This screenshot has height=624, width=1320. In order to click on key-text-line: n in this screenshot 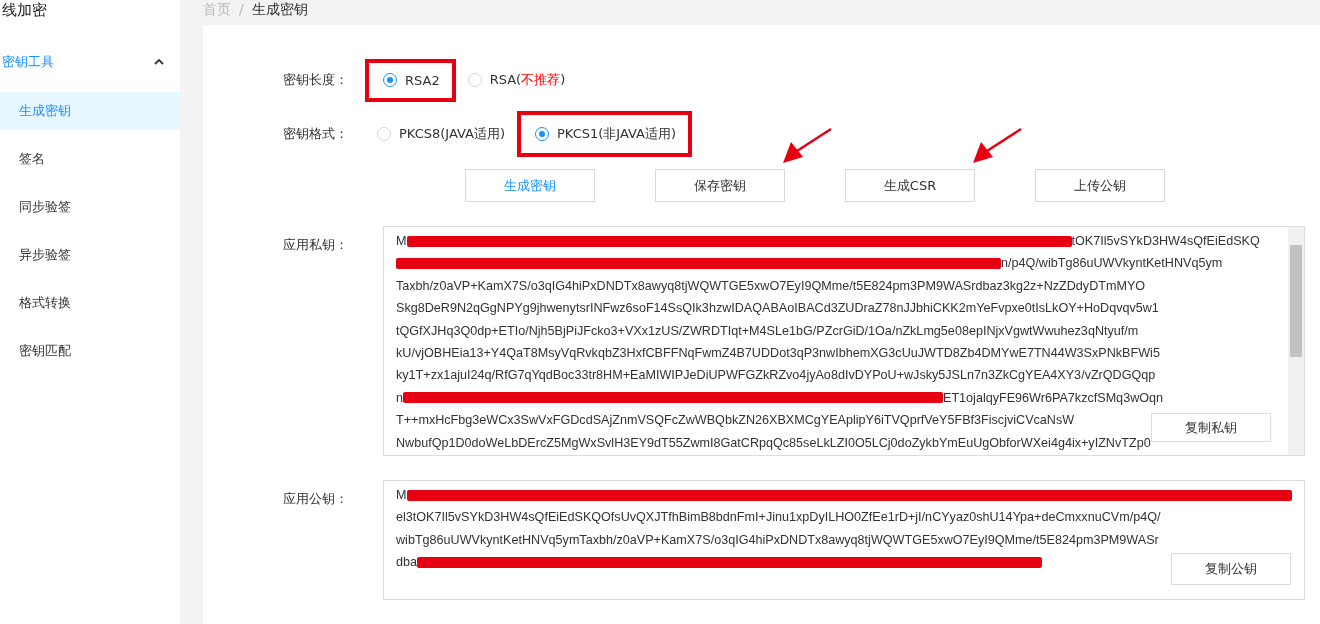, I will do `click(399, 398)`.